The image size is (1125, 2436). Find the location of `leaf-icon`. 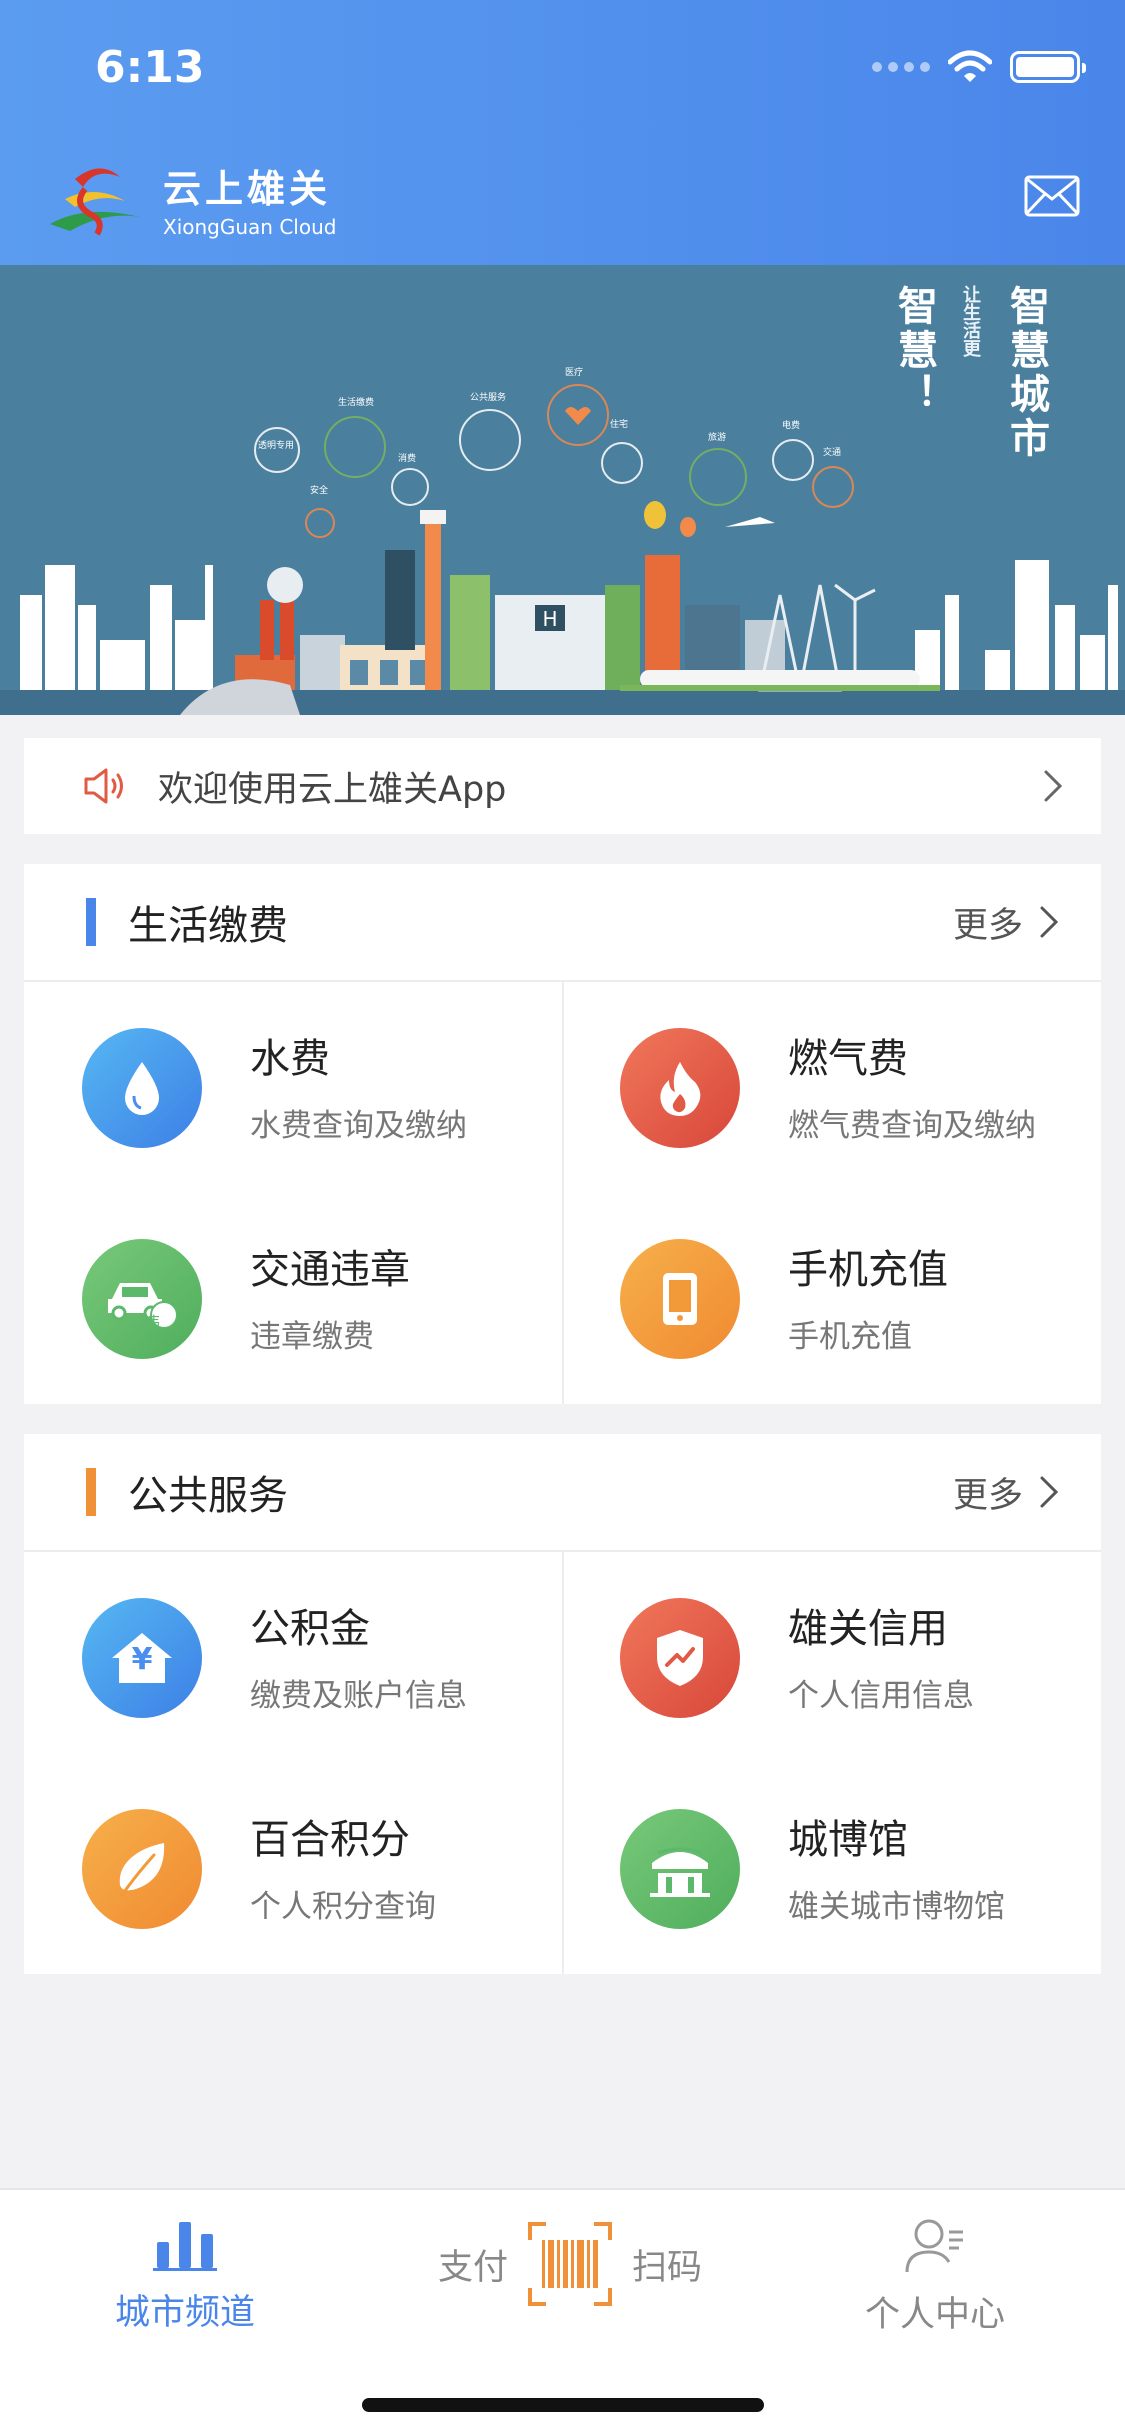

leaf-icon is located at coordinates (142, 1869).